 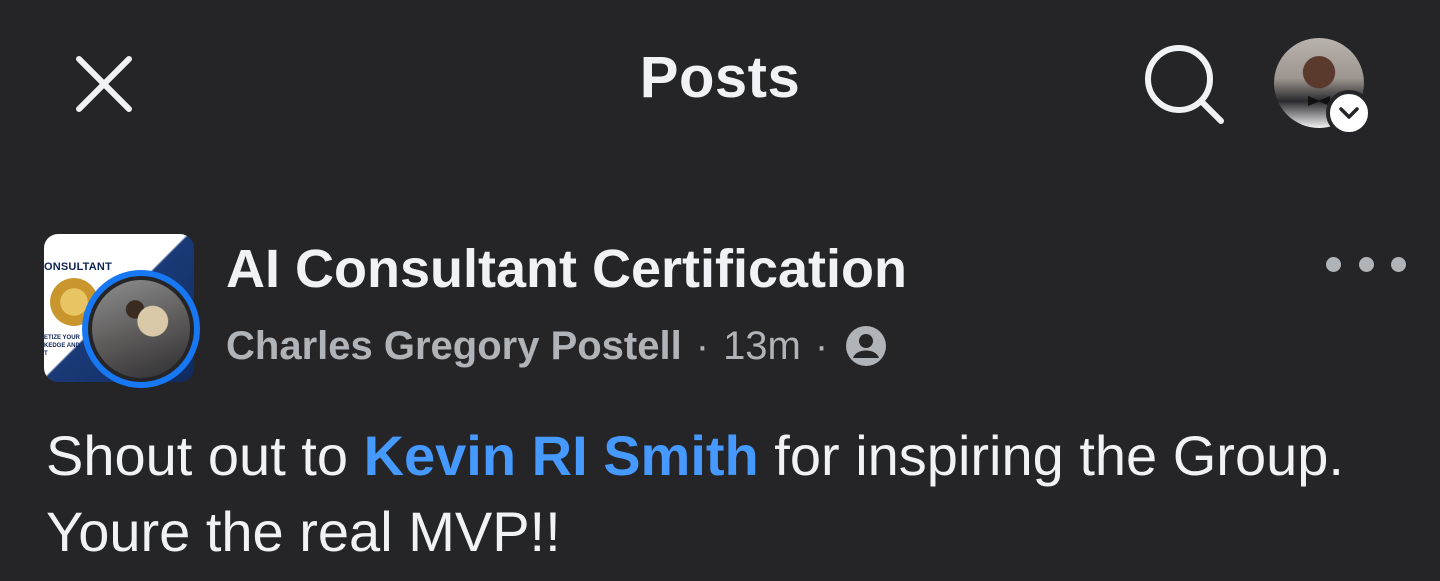 What do you see at coordinates (762, 346) in the screenshot?
I see `post-time: 13m` at bounding box center [762, 346].